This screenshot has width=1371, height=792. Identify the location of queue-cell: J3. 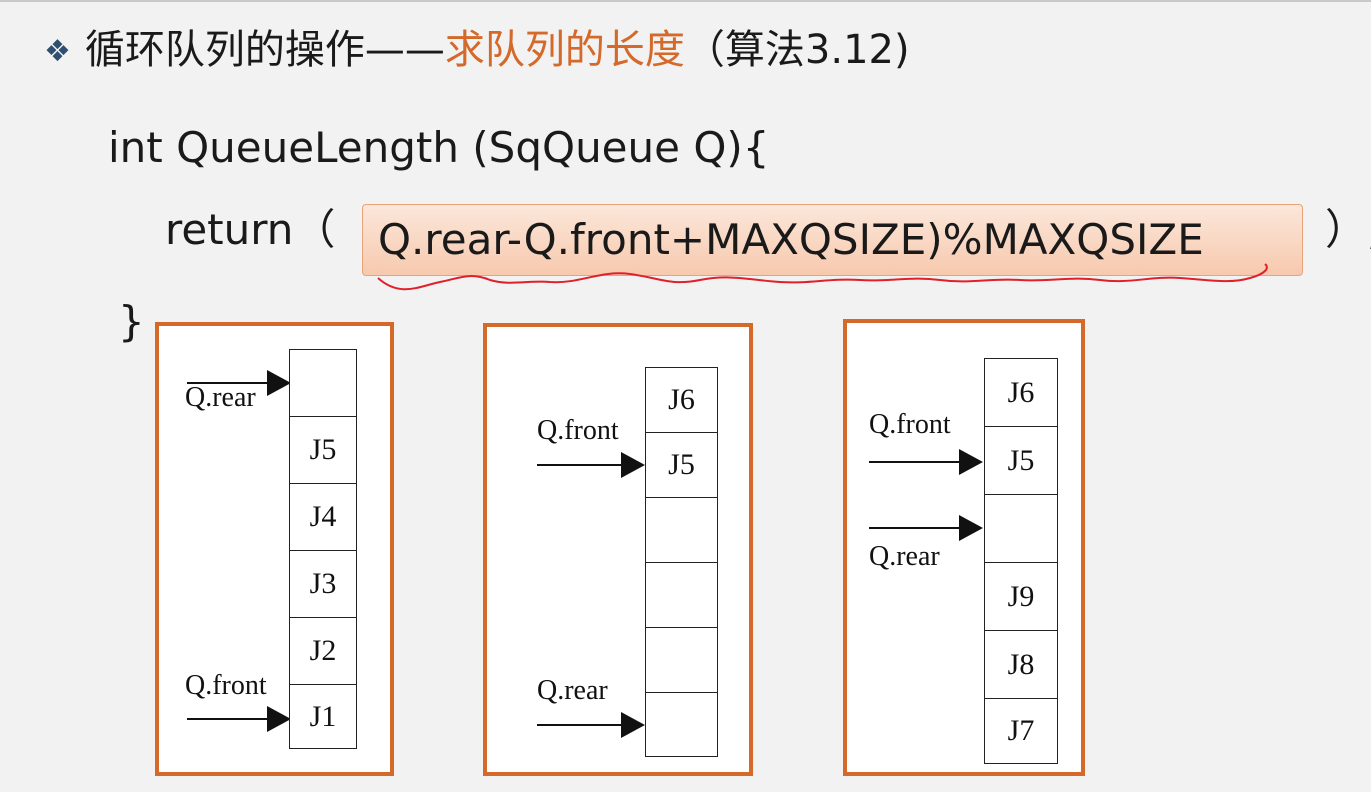
(323, 584).